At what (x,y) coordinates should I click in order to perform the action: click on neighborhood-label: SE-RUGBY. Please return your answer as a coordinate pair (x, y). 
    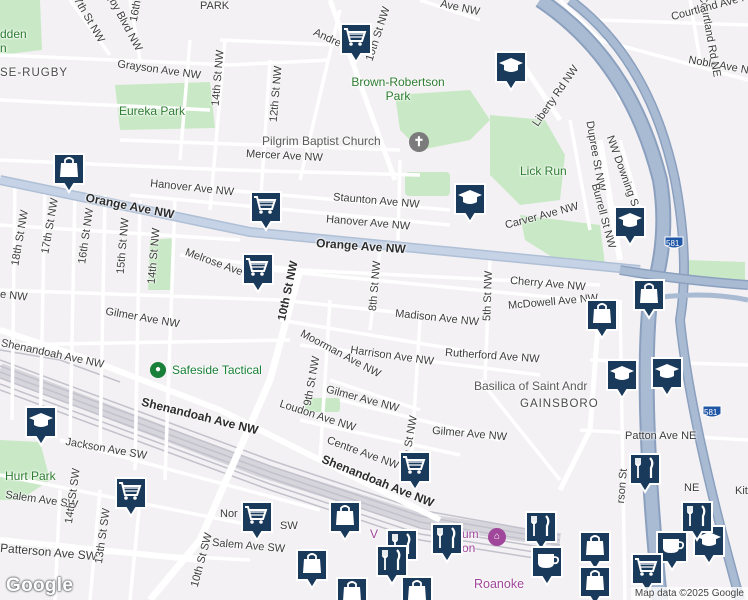
    Looking at the image, I should click on (34, 73).